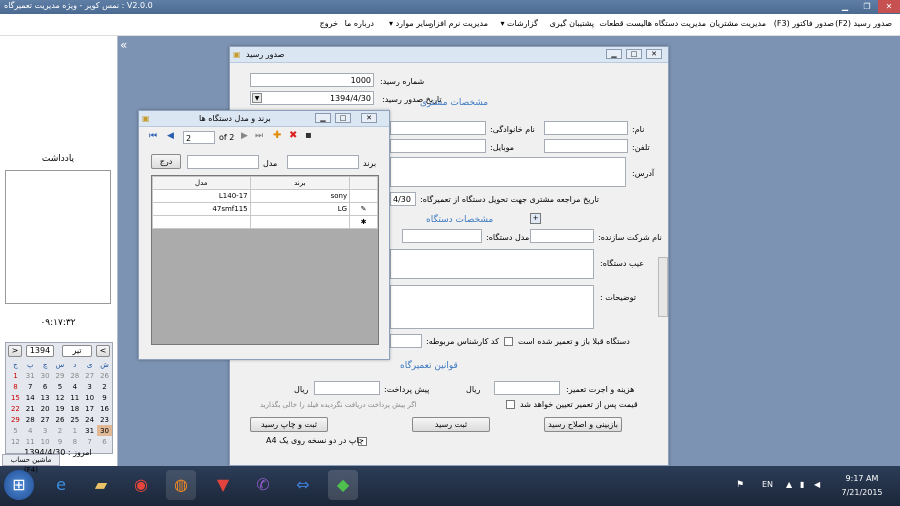 The width and height of the screenshot is (900, 506). What do you see at coordinates (343, 118) in the screenshot?
I see `brand-maximize-icon: □` at bounding box center [343, 118].